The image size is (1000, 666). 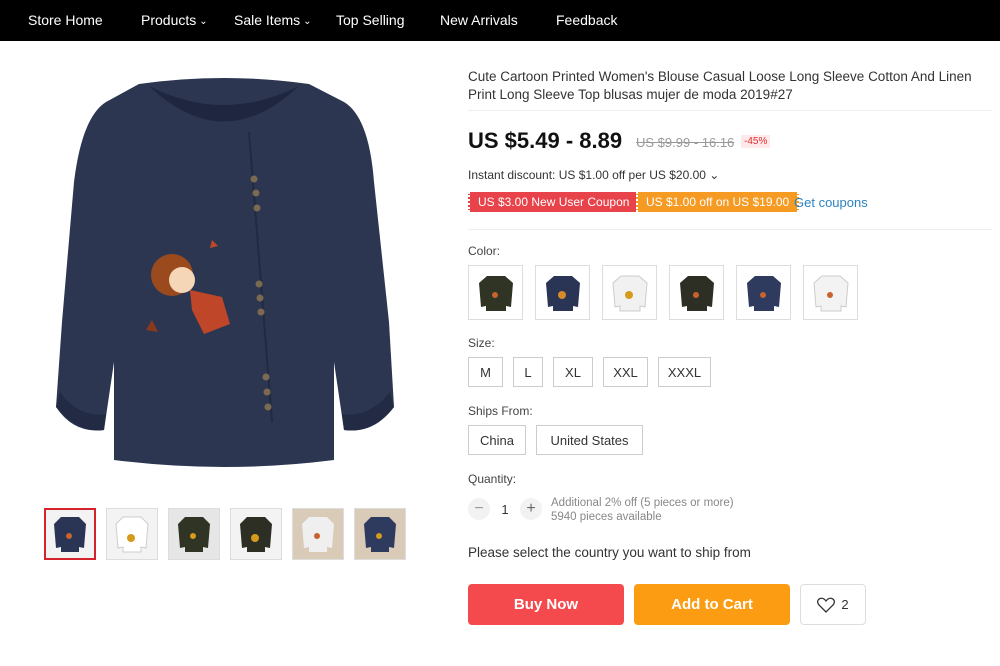 I want to click on size-option-m: M, so click(x=485, y=372).